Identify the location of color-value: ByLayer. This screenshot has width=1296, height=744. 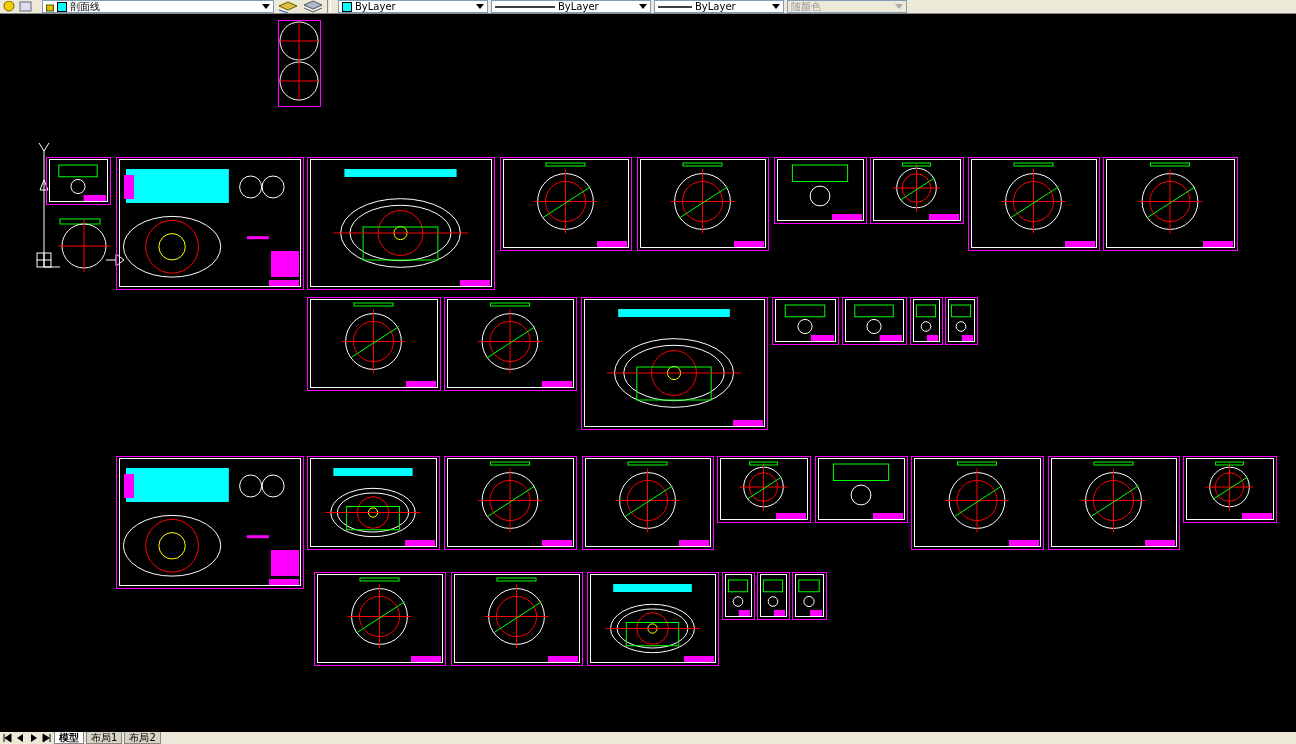
(375, 6).